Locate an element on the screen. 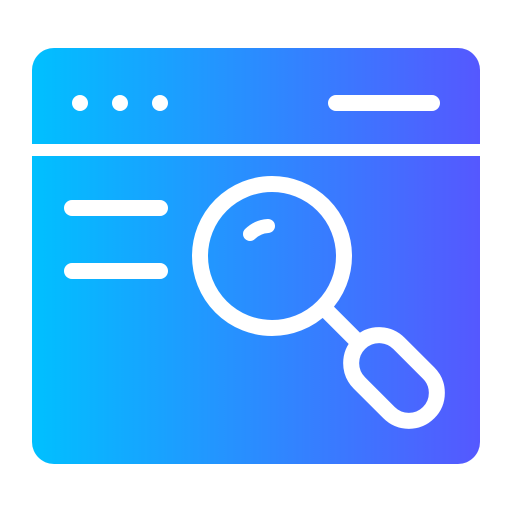 This screenshot has height=512, width=512. lens-glare is located at coordinates (259, 230).